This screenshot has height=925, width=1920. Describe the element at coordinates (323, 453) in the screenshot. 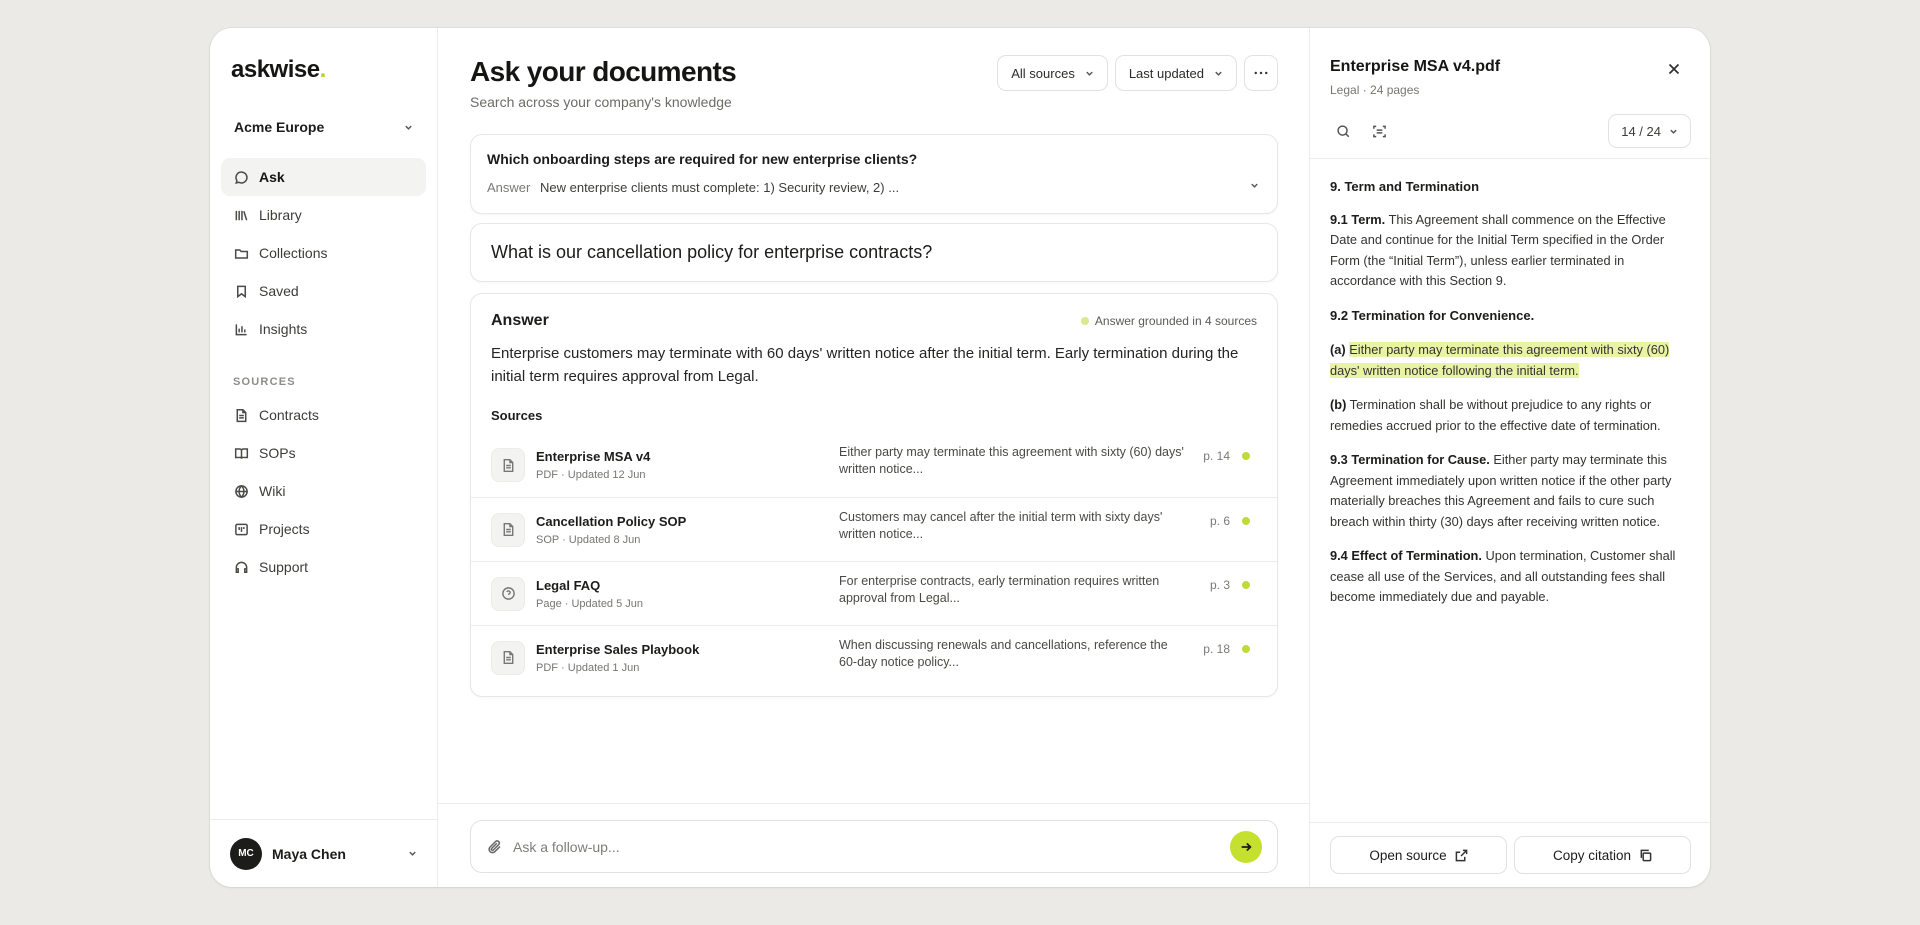

I see `nav-item-sops: SOPs` at that location.